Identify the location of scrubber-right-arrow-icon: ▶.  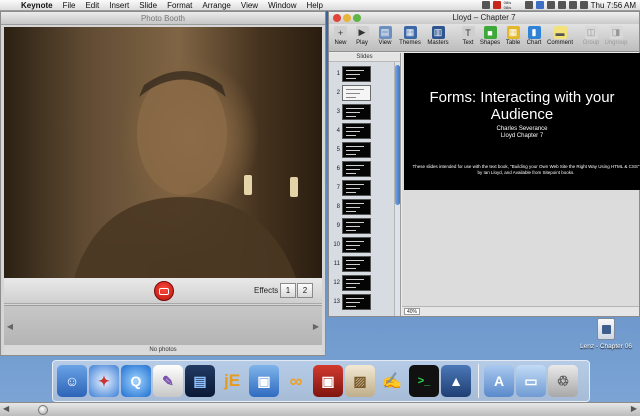
(634, 408).